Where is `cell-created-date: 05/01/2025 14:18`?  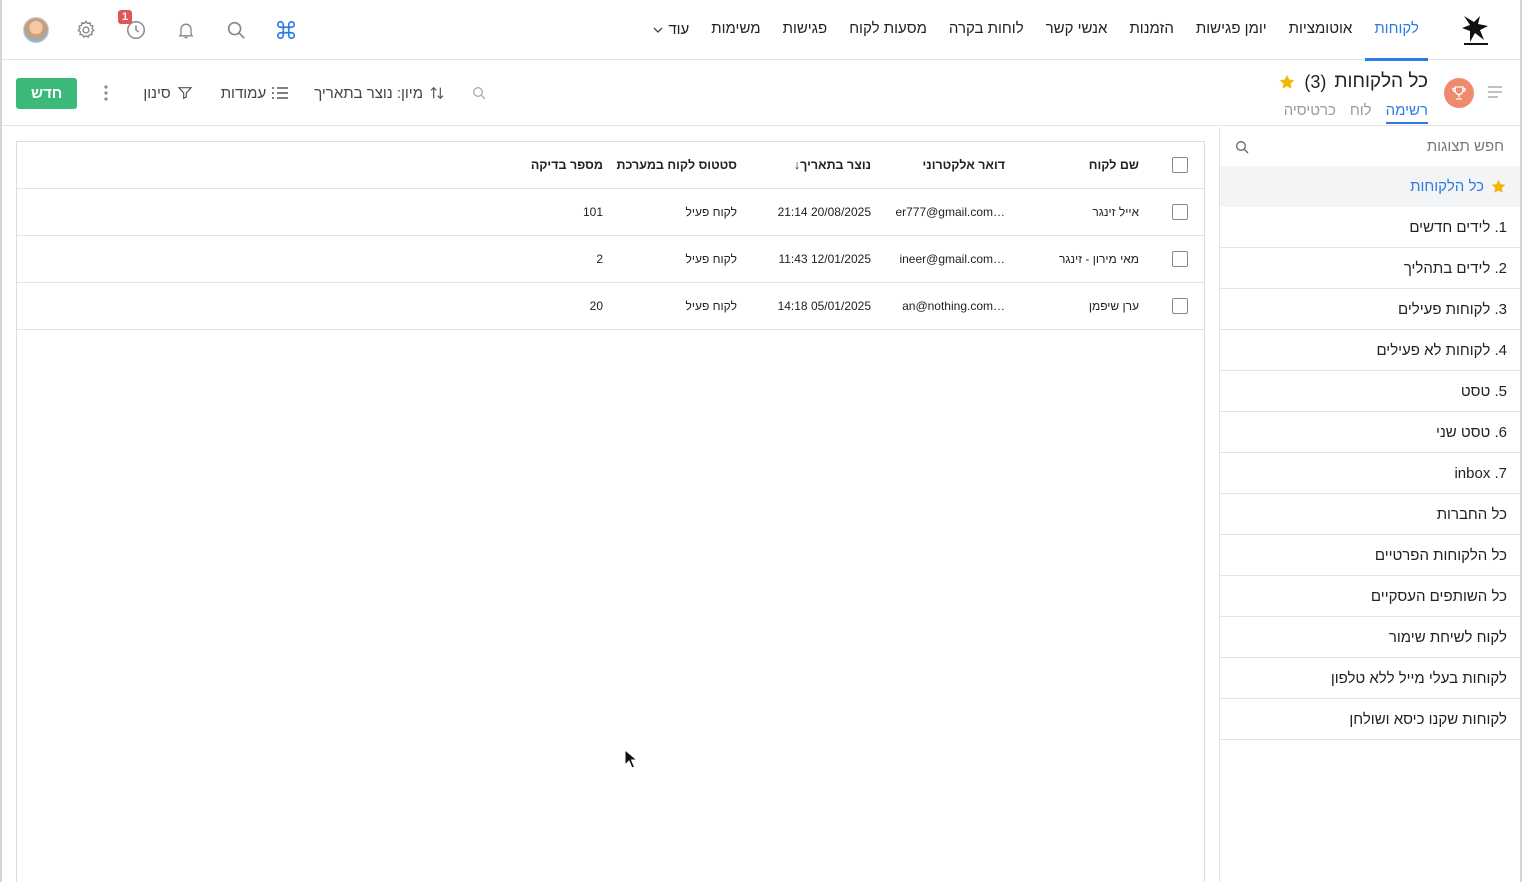 cell-created-date: 05/01/2025 14:18 is located at coordinates (824, 306).